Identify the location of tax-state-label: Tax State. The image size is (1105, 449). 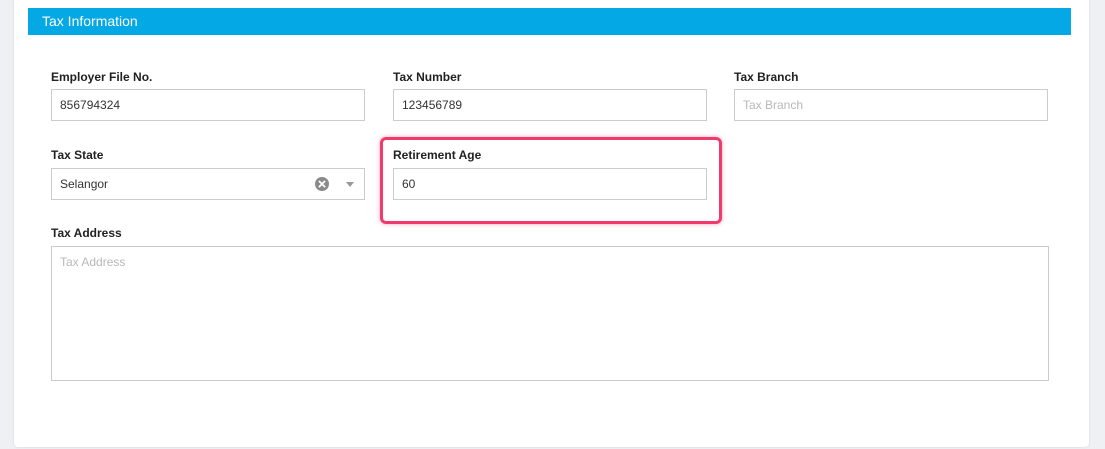
(77, 155).